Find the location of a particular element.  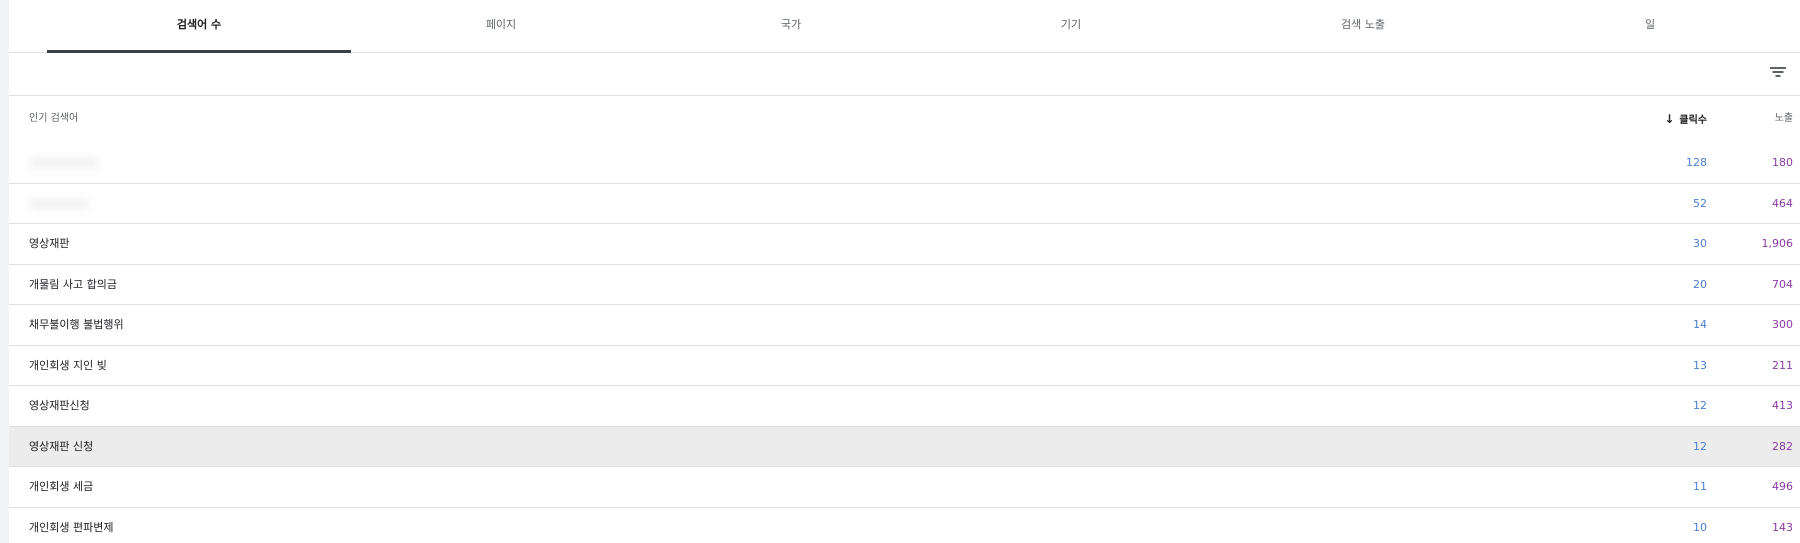

row-clicks: 11 is located at coordinates (1700, 486).